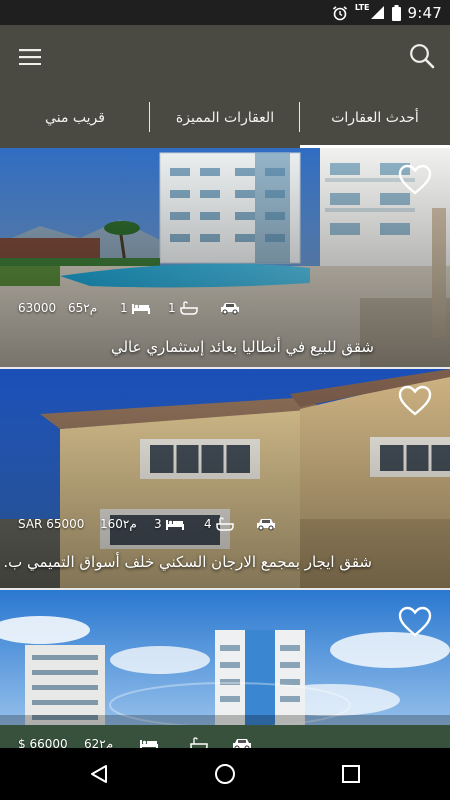  What do you see at coordinates (172, 308) in the screenshot?
I see `bathroom-count: 1` at bounding box center [172, 308].